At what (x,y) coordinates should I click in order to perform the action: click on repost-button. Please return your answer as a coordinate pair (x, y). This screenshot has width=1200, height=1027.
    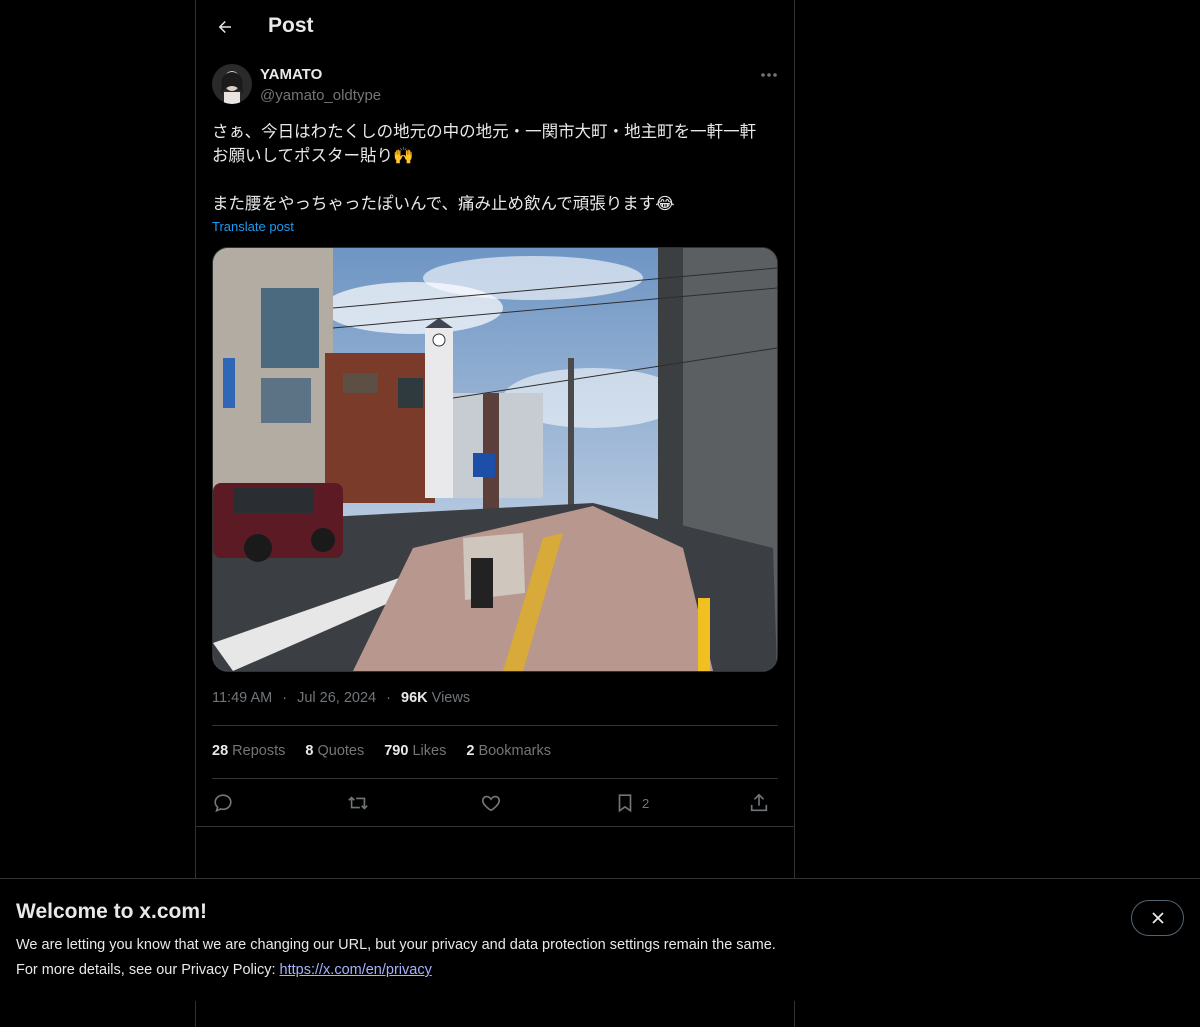
    Looking at the image, I should click on (358, 803).